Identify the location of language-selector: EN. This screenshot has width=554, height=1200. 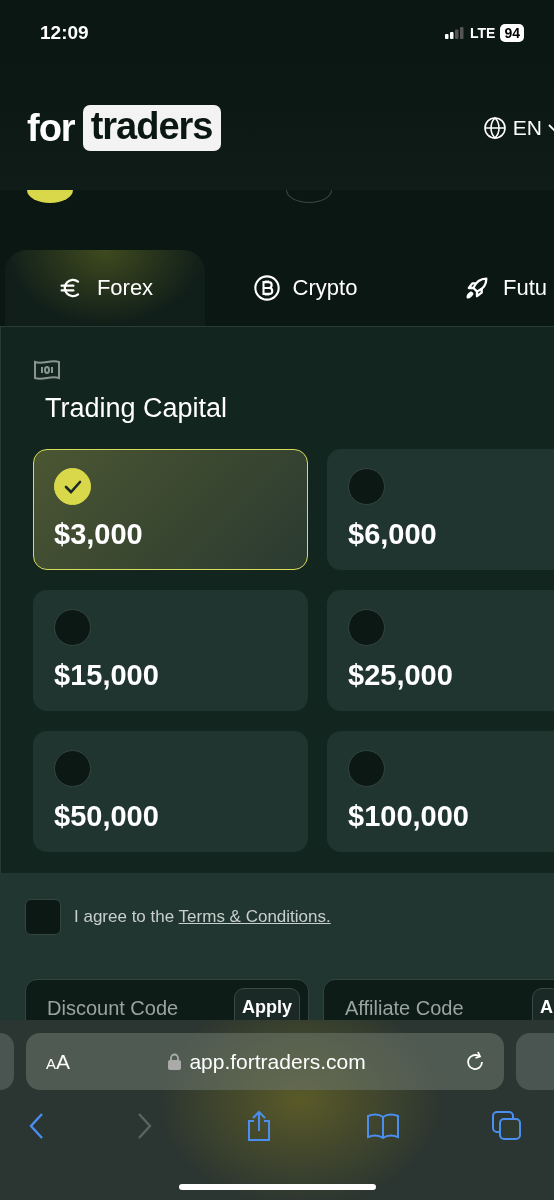
(527, 128).